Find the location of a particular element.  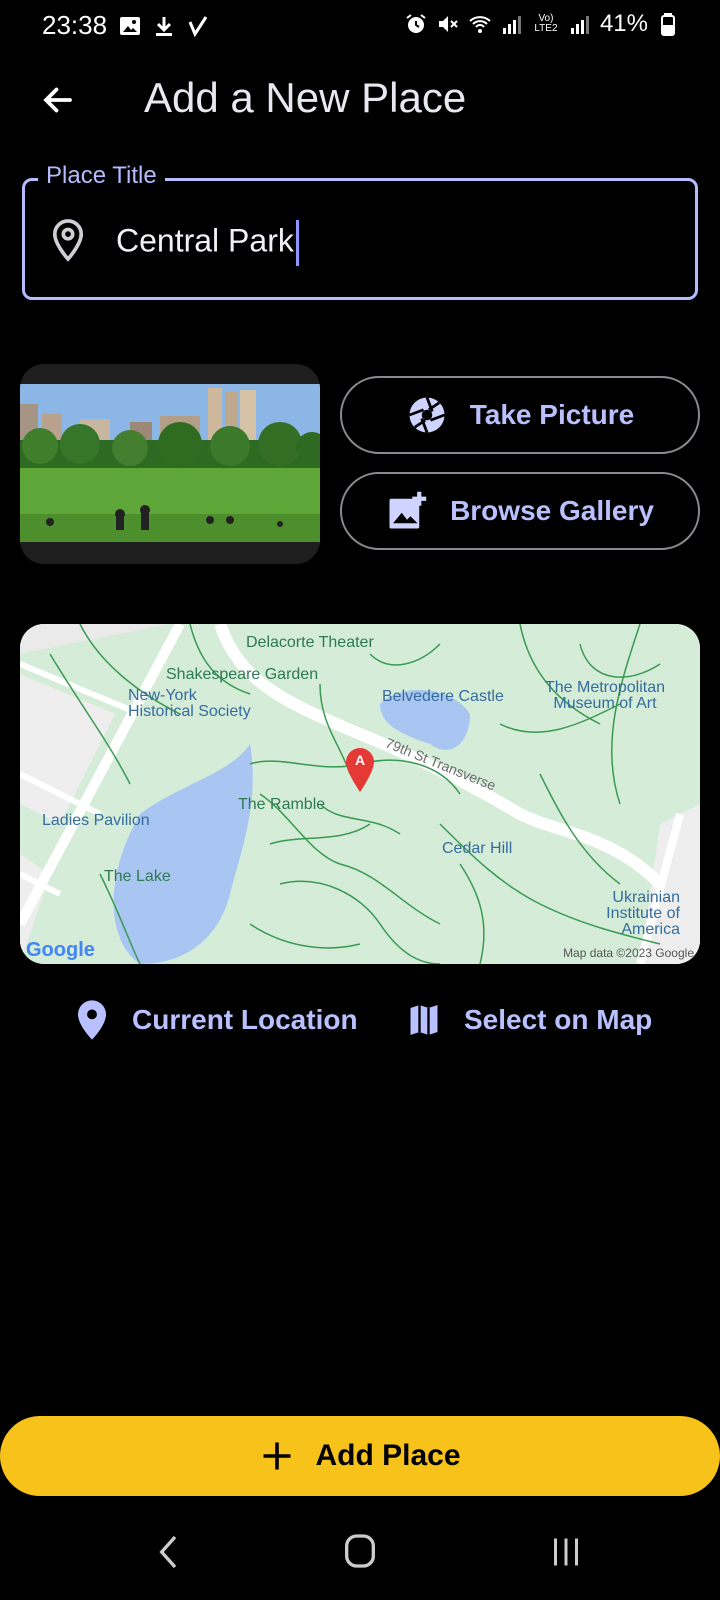

map-label-lake: The Lake is located at coordinates (137, 876).